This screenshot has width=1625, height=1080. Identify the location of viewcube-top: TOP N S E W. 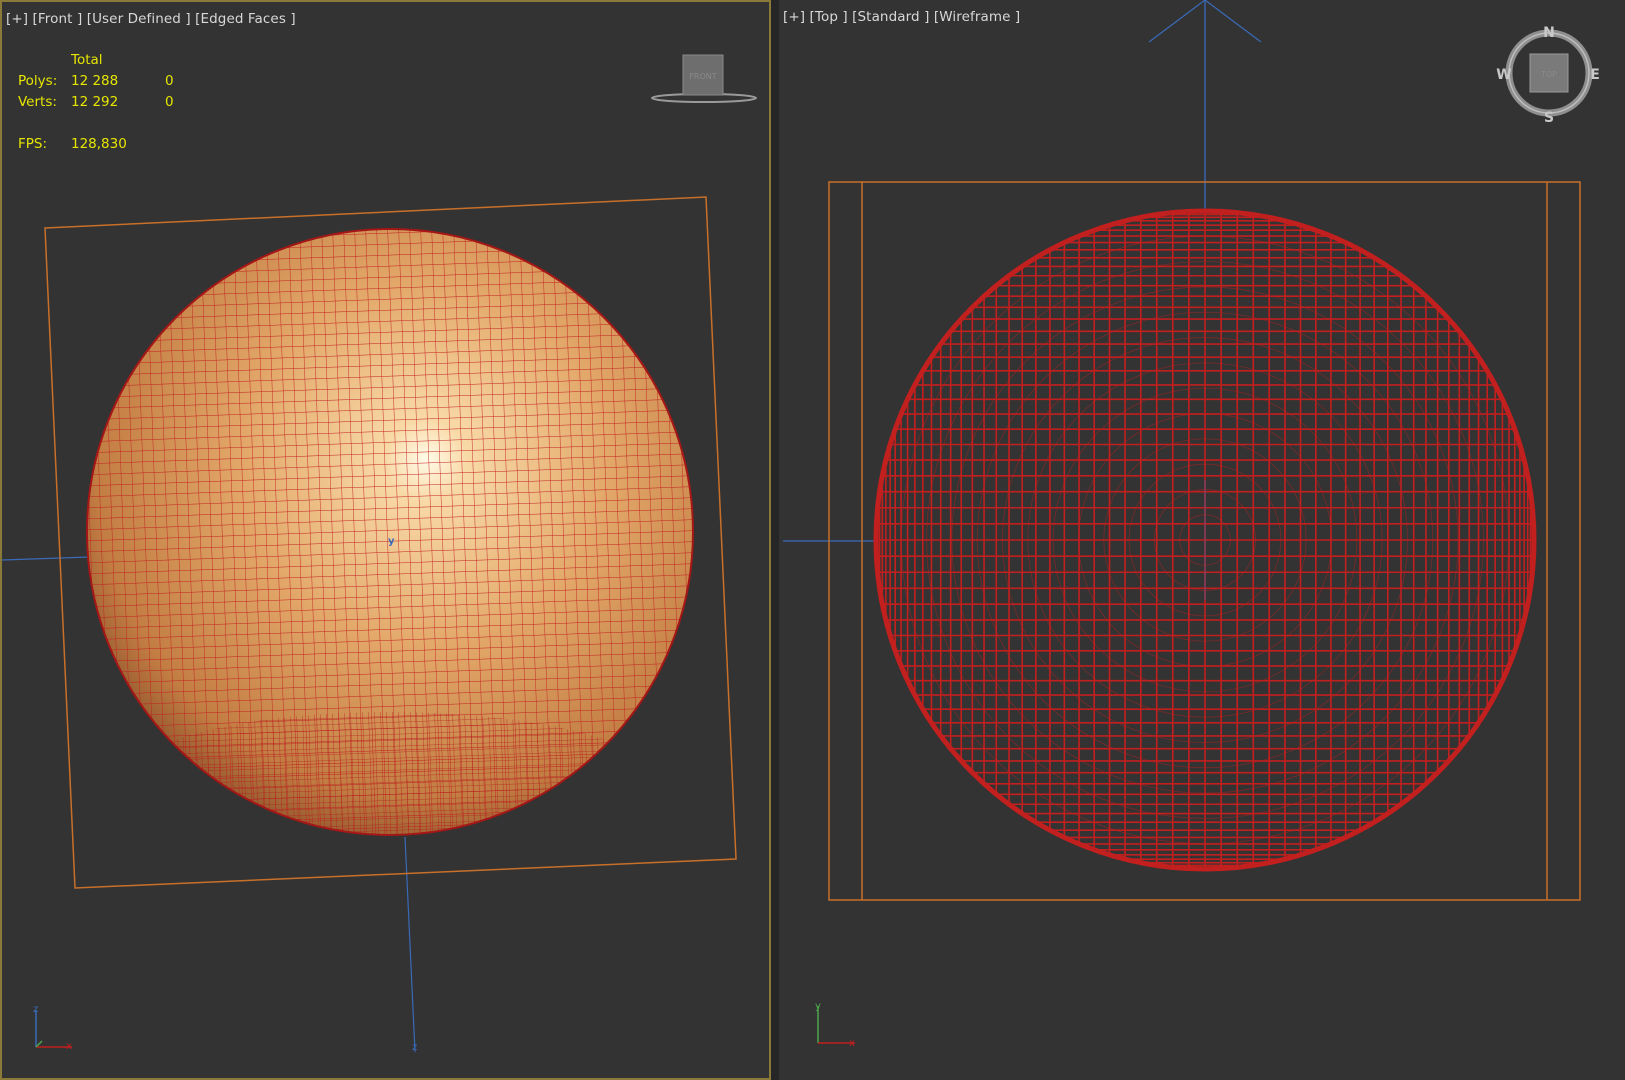
(1548, 75).